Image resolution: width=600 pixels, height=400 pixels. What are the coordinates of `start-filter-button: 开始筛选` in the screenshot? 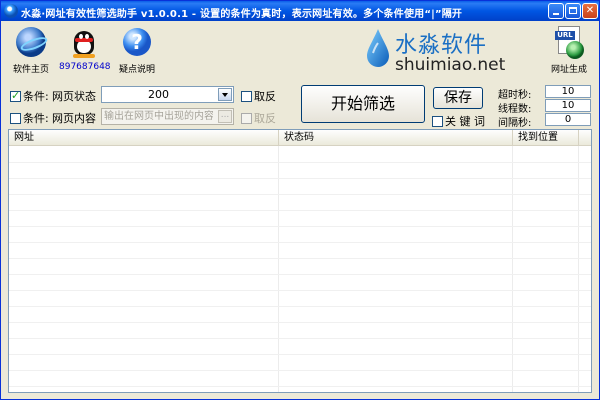 It's located at (363, 104).